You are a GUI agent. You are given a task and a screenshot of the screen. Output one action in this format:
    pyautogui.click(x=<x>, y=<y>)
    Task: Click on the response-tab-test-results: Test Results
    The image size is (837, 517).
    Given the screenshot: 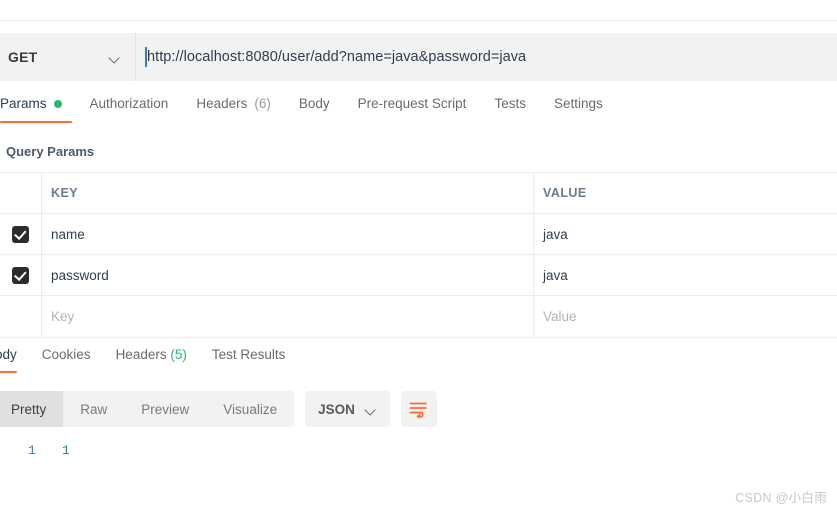 What is the action you would take?
    pyautogui.click(x=249, y=359)
    